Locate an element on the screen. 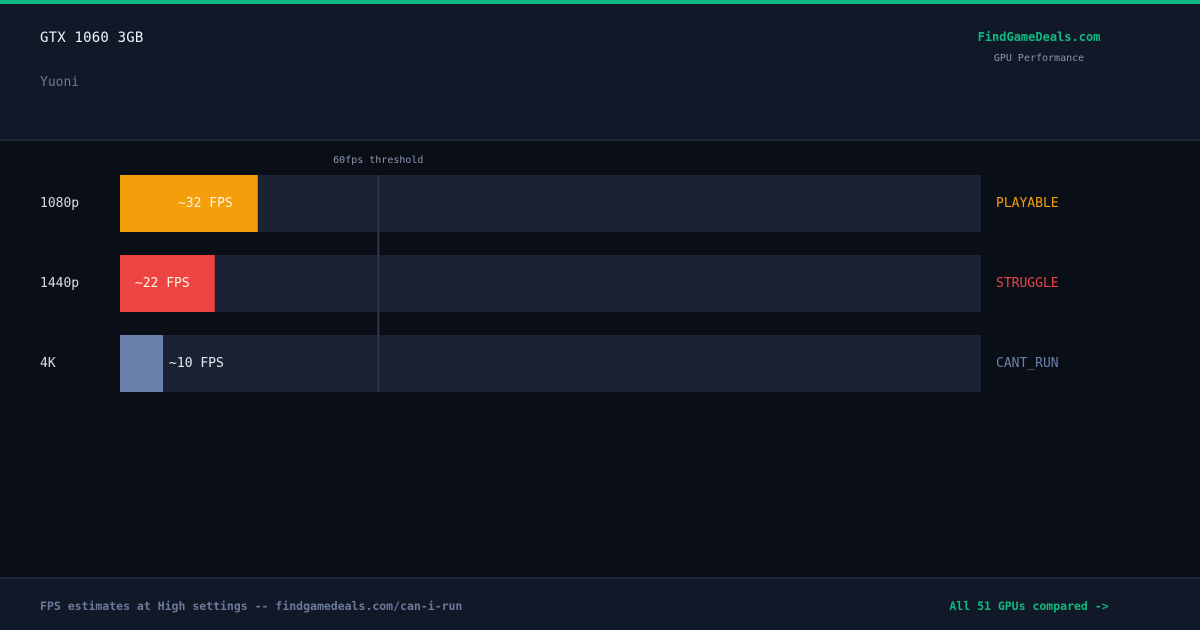 Image resolution: width=1200 pixels, height=630 pixels. threshold-label: 60fps threshold is located at coordinates (378, 160).